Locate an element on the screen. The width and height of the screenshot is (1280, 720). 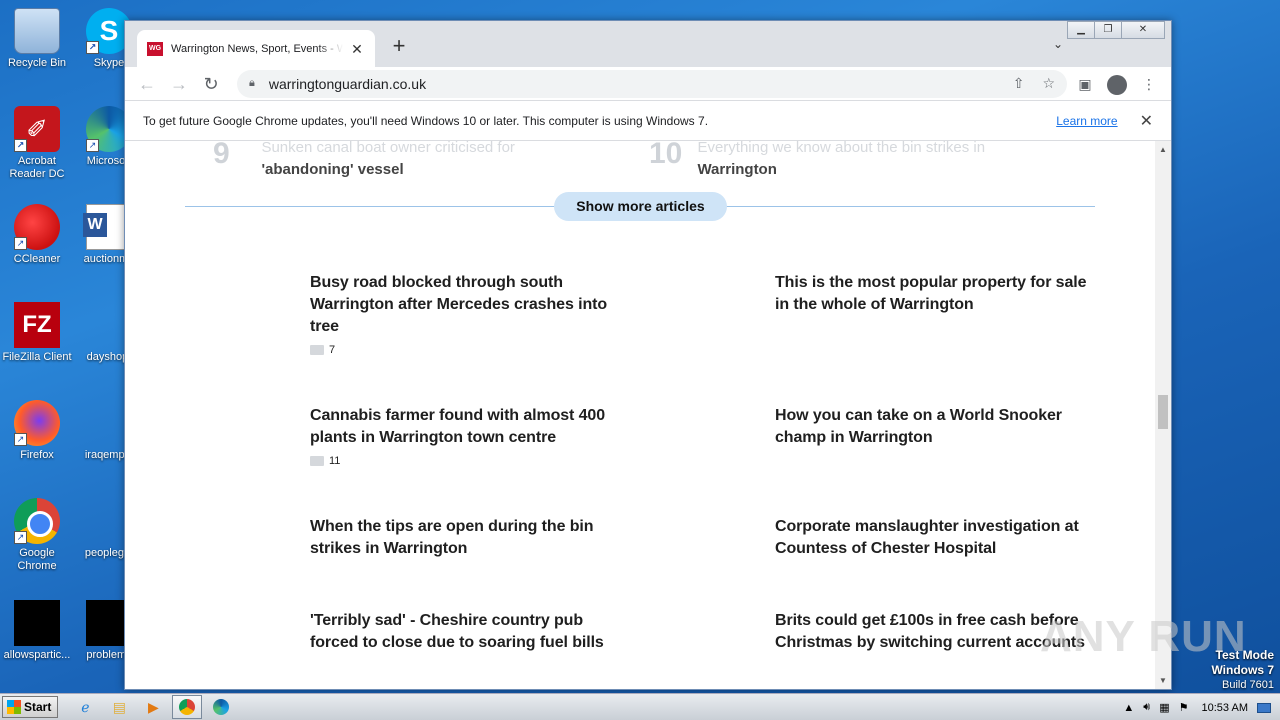
new-tab-button: + is located at coordinates (399, 47).